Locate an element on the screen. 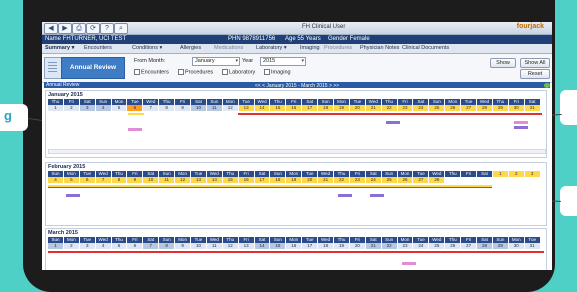 This screenshot has width=577, height=292. help-icon: ? is located at coordinates (107, 28).